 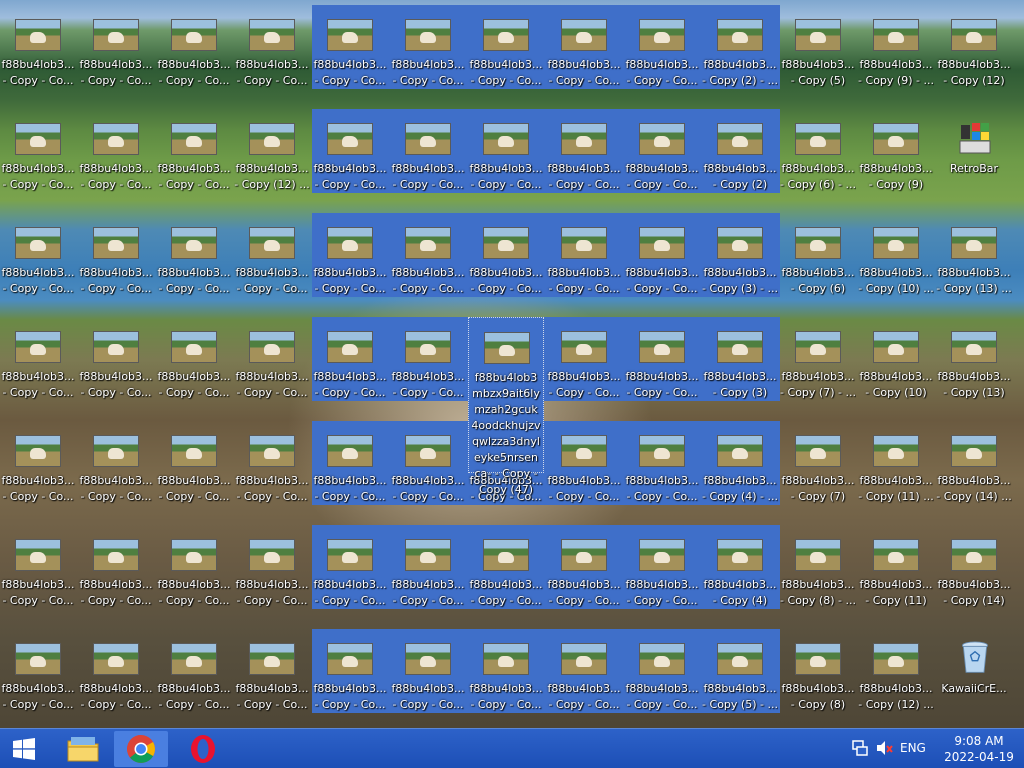 What do you see at coordinates (740, 151) in the screenshot?
I see `desktop-icon-image-file: f88bu4lob3... - Copy (2)` at bounding box center [740, 151].